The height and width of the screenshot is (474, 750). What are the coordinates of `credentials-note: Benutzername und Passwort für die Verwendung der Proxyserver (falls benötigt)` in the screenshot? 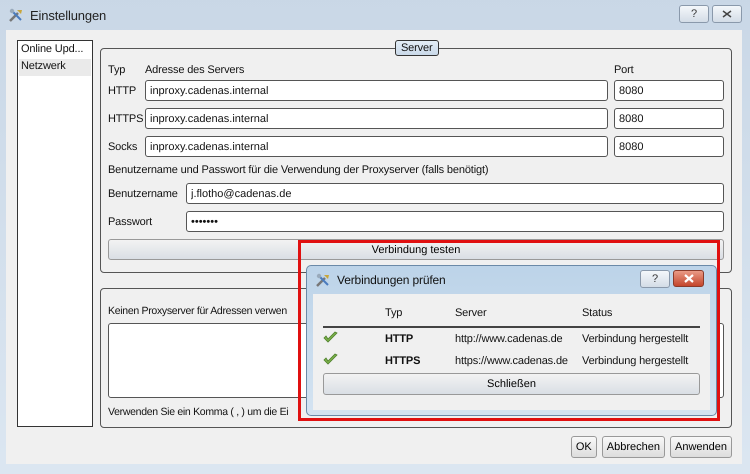 It's located at (299, 170).